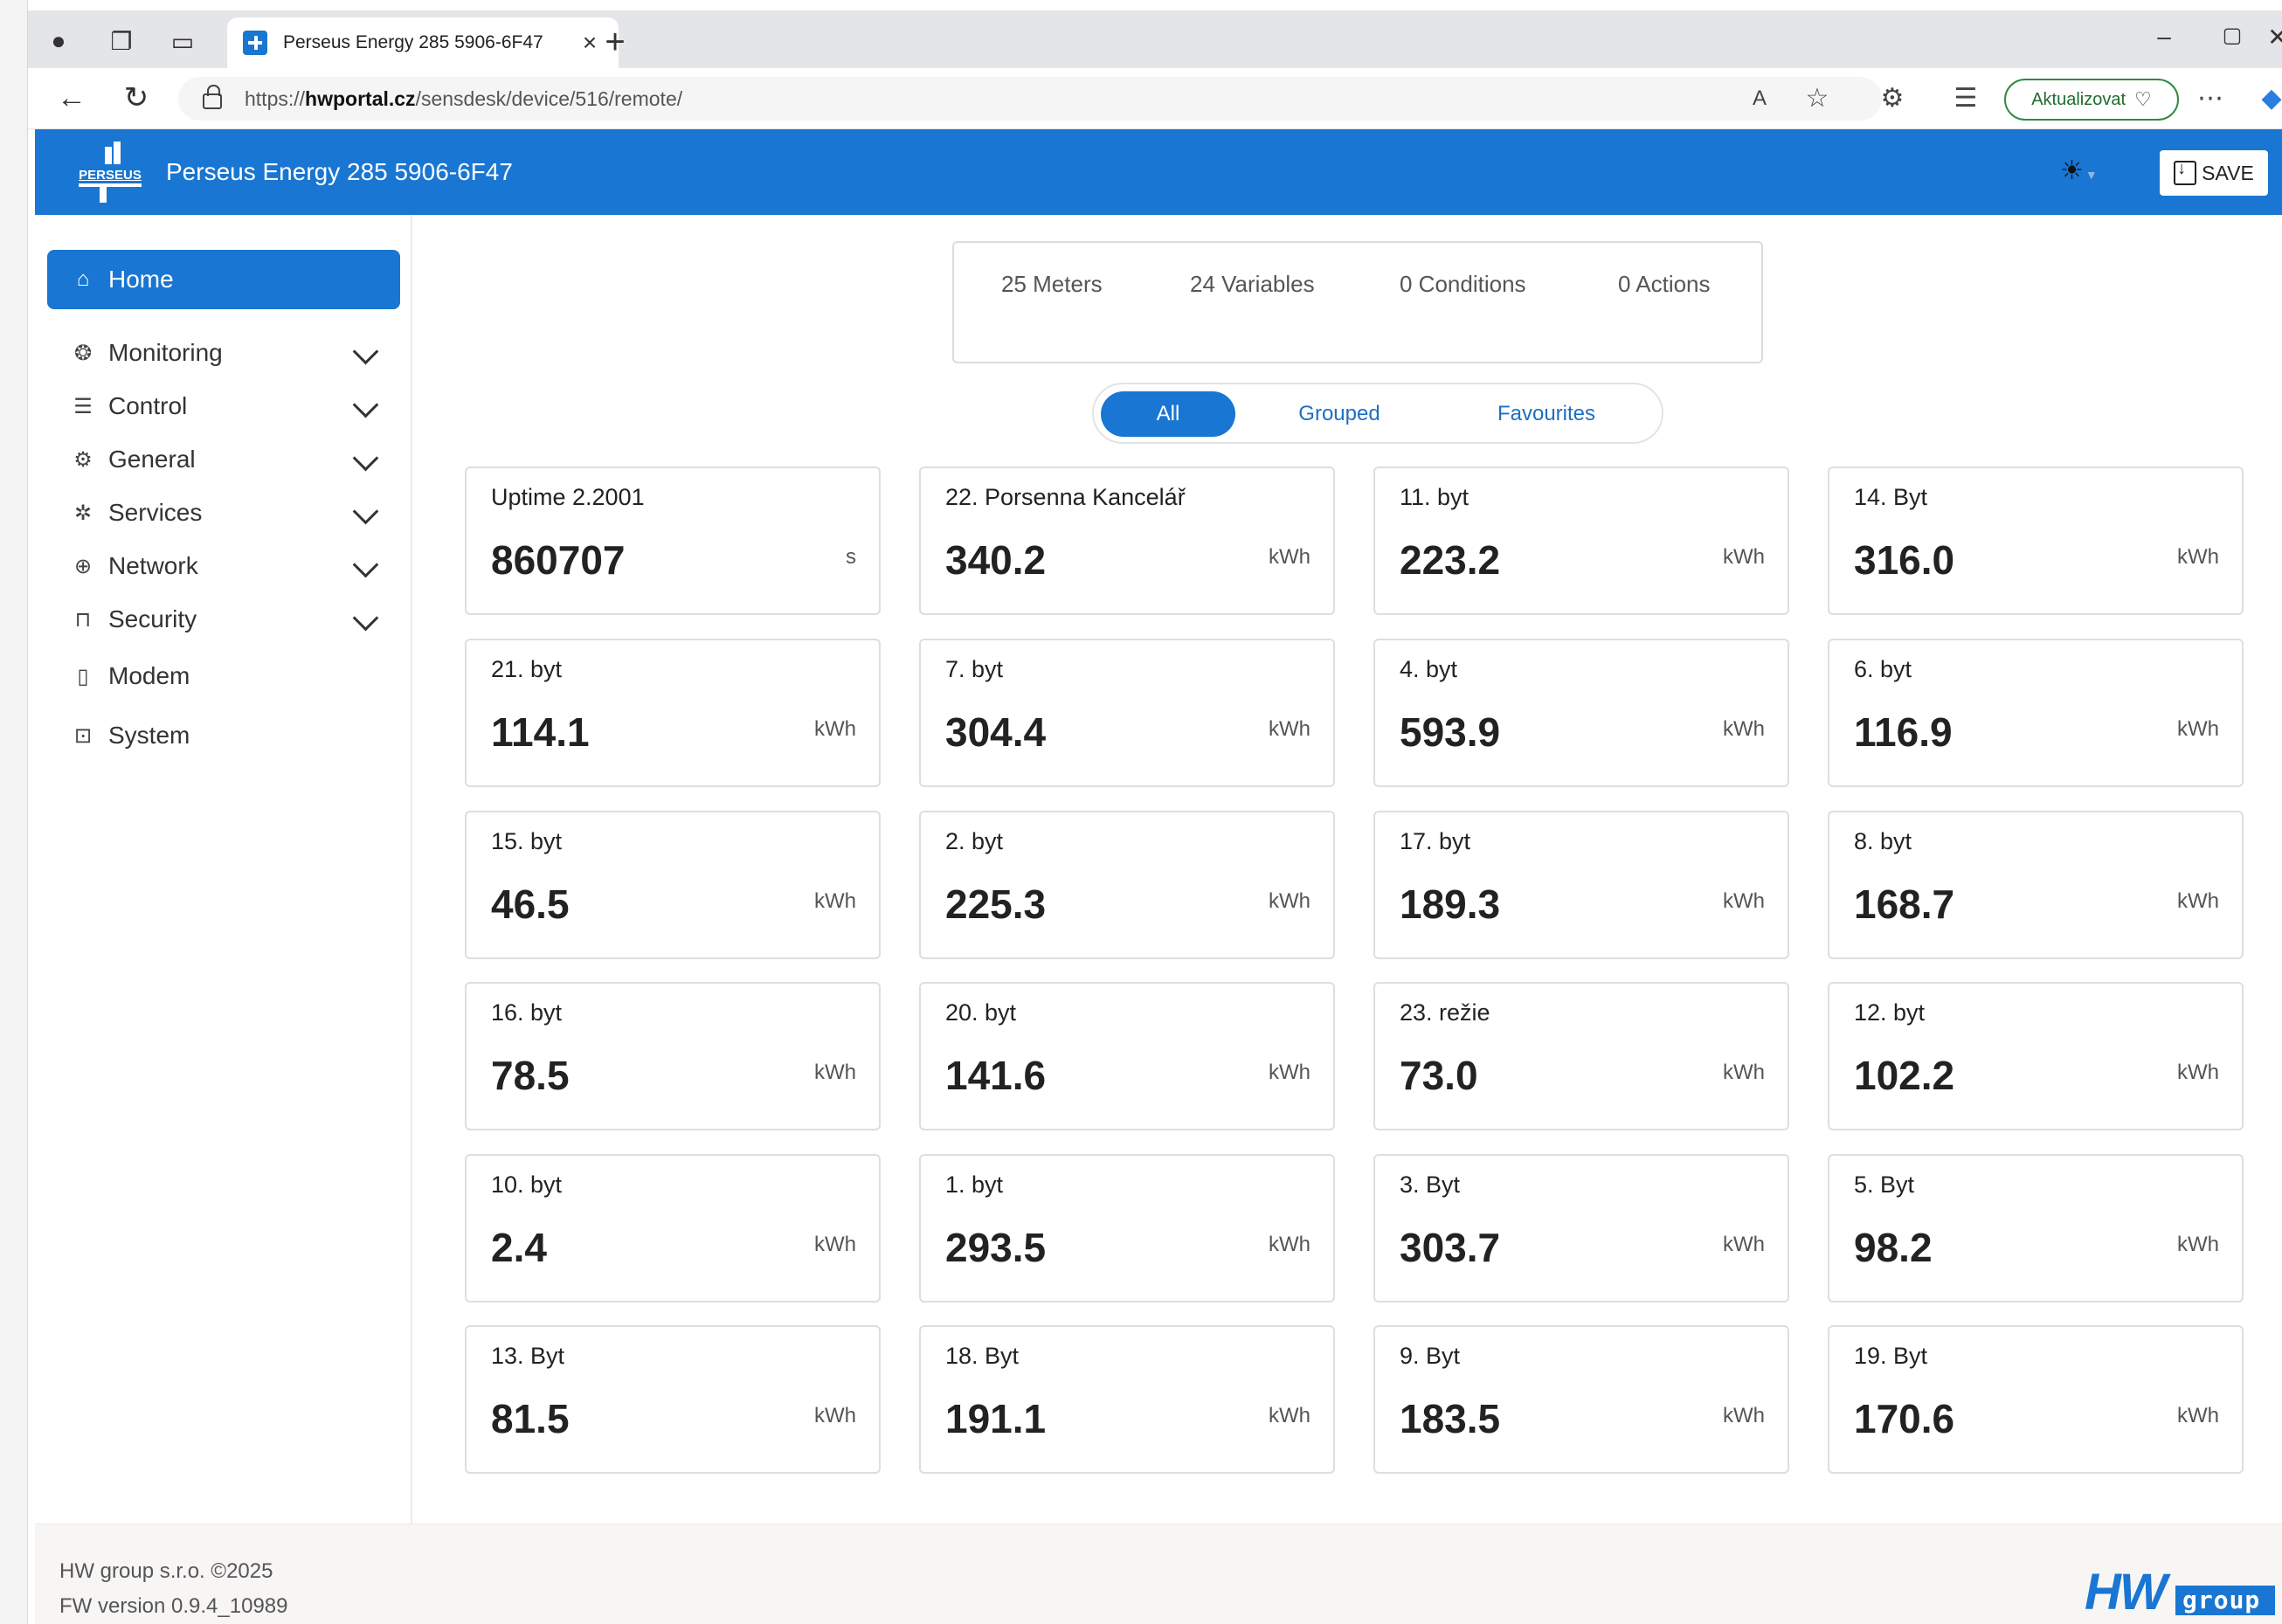  What do you see at coordinates (1892, 98) in the screenshot?
I see `extensions-icon: ⚙` at bounding box center [1892, 98].